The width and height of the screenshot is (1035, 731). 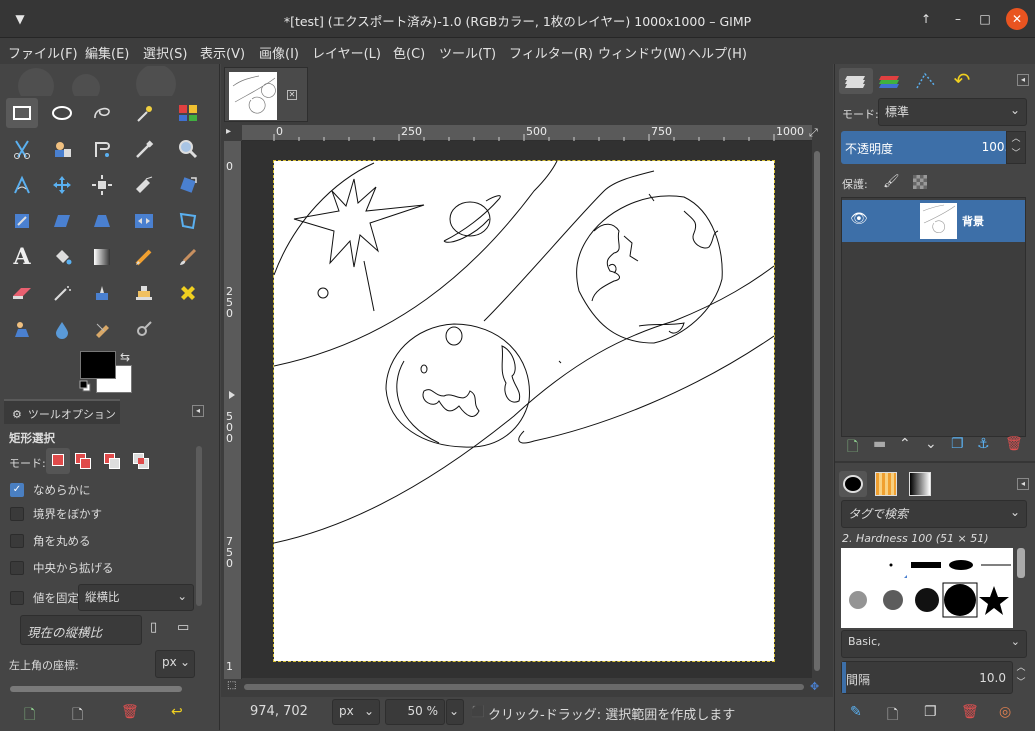 I want to click on menu-file: ファイル(F), so click(x=43, y=52).